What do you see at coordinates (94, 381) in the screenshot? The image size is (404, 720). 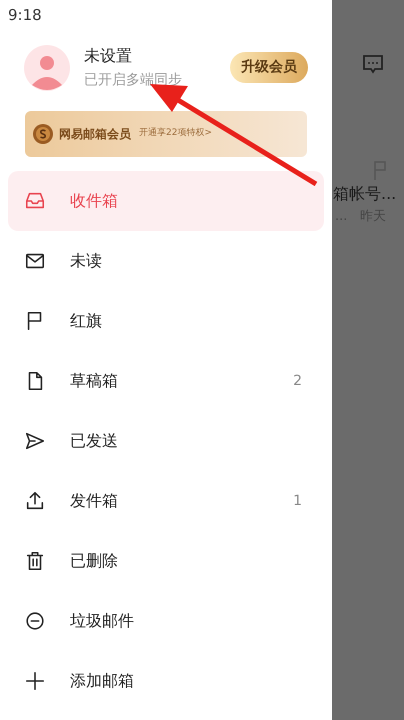 I see `folder-label: 草稿箱` at bounding box center [94, 381].